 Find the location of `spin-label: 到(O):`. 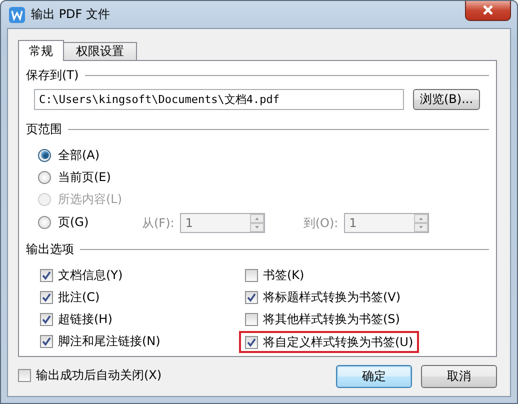

spin-label: 到(O): is located at coordinates (320, 223).